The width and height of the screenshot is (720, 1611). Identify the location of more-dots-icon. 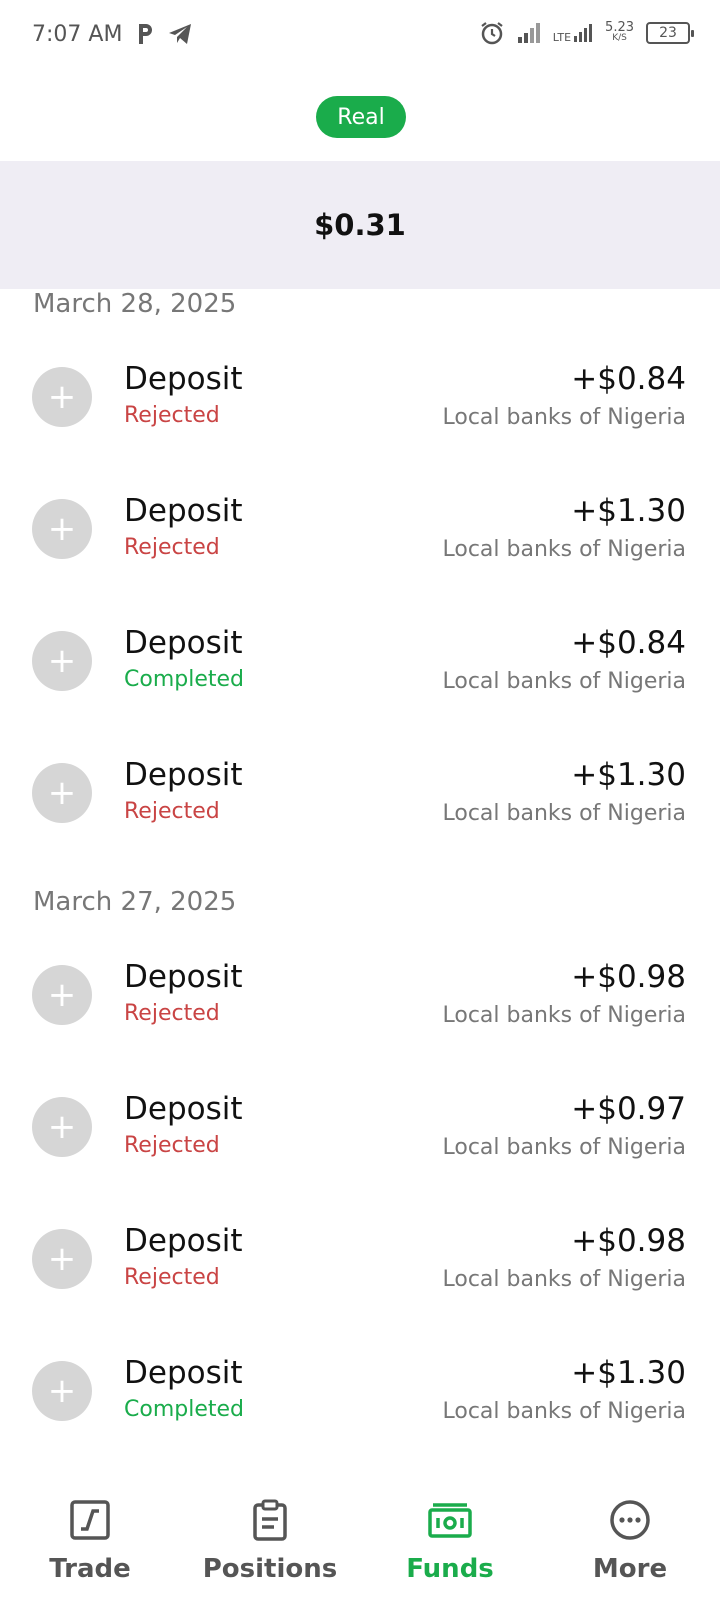
(630, 1520).